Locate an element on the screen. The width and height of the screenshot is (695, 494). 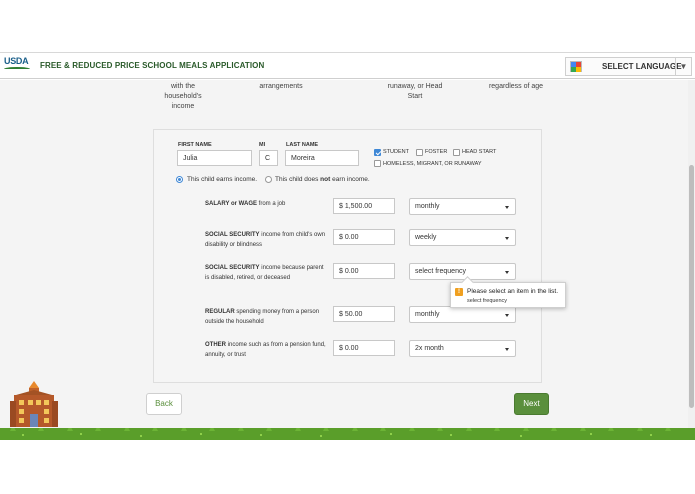
earns-income-radio is located at coordinates (179, 179).